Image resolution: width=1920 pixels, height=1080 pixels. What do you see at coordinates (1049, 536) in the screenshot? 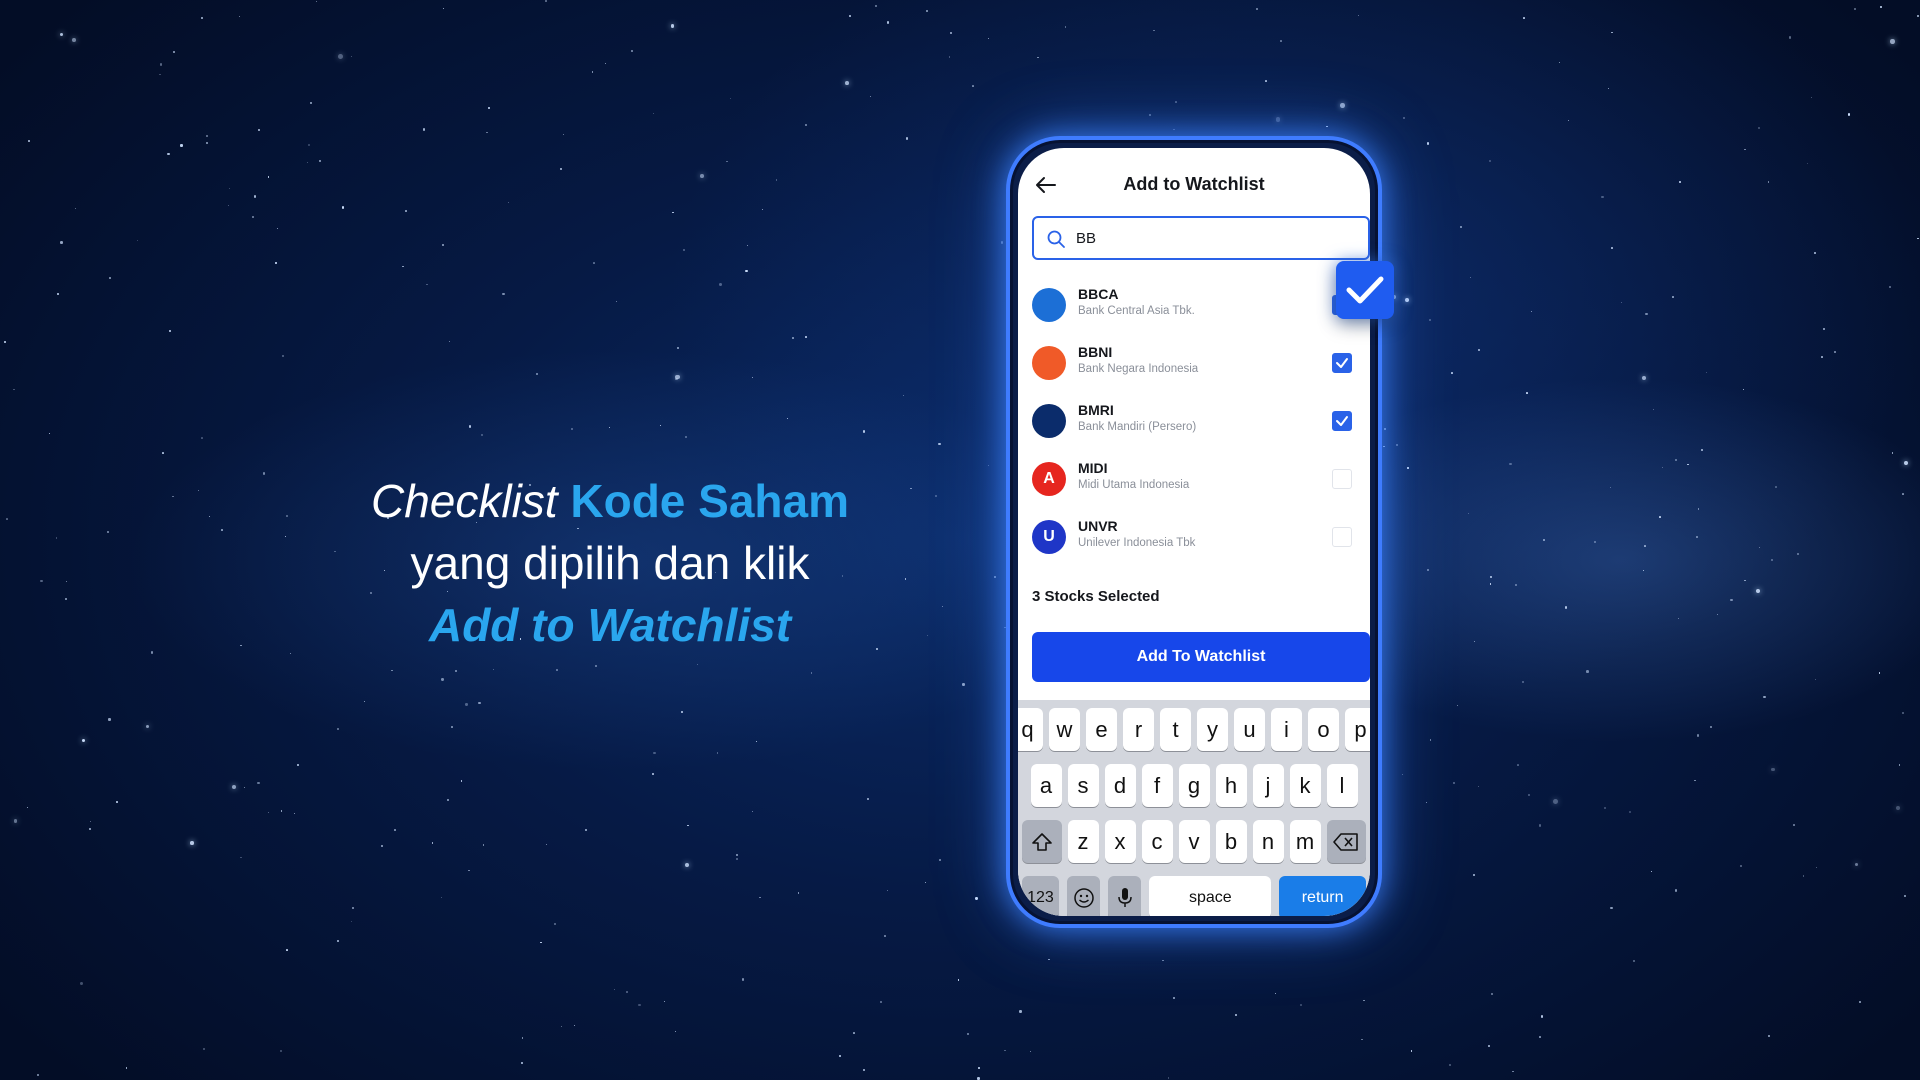
I see `stock-logo-letter: U` at bounding box center [1049, 536].